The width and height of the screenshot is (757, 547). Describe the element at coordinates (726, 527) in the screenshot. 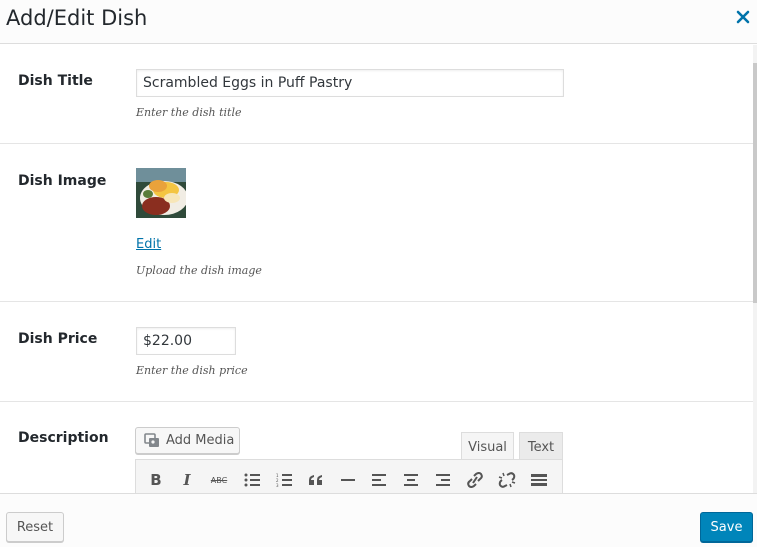

I see `save-button: Save` at that location.